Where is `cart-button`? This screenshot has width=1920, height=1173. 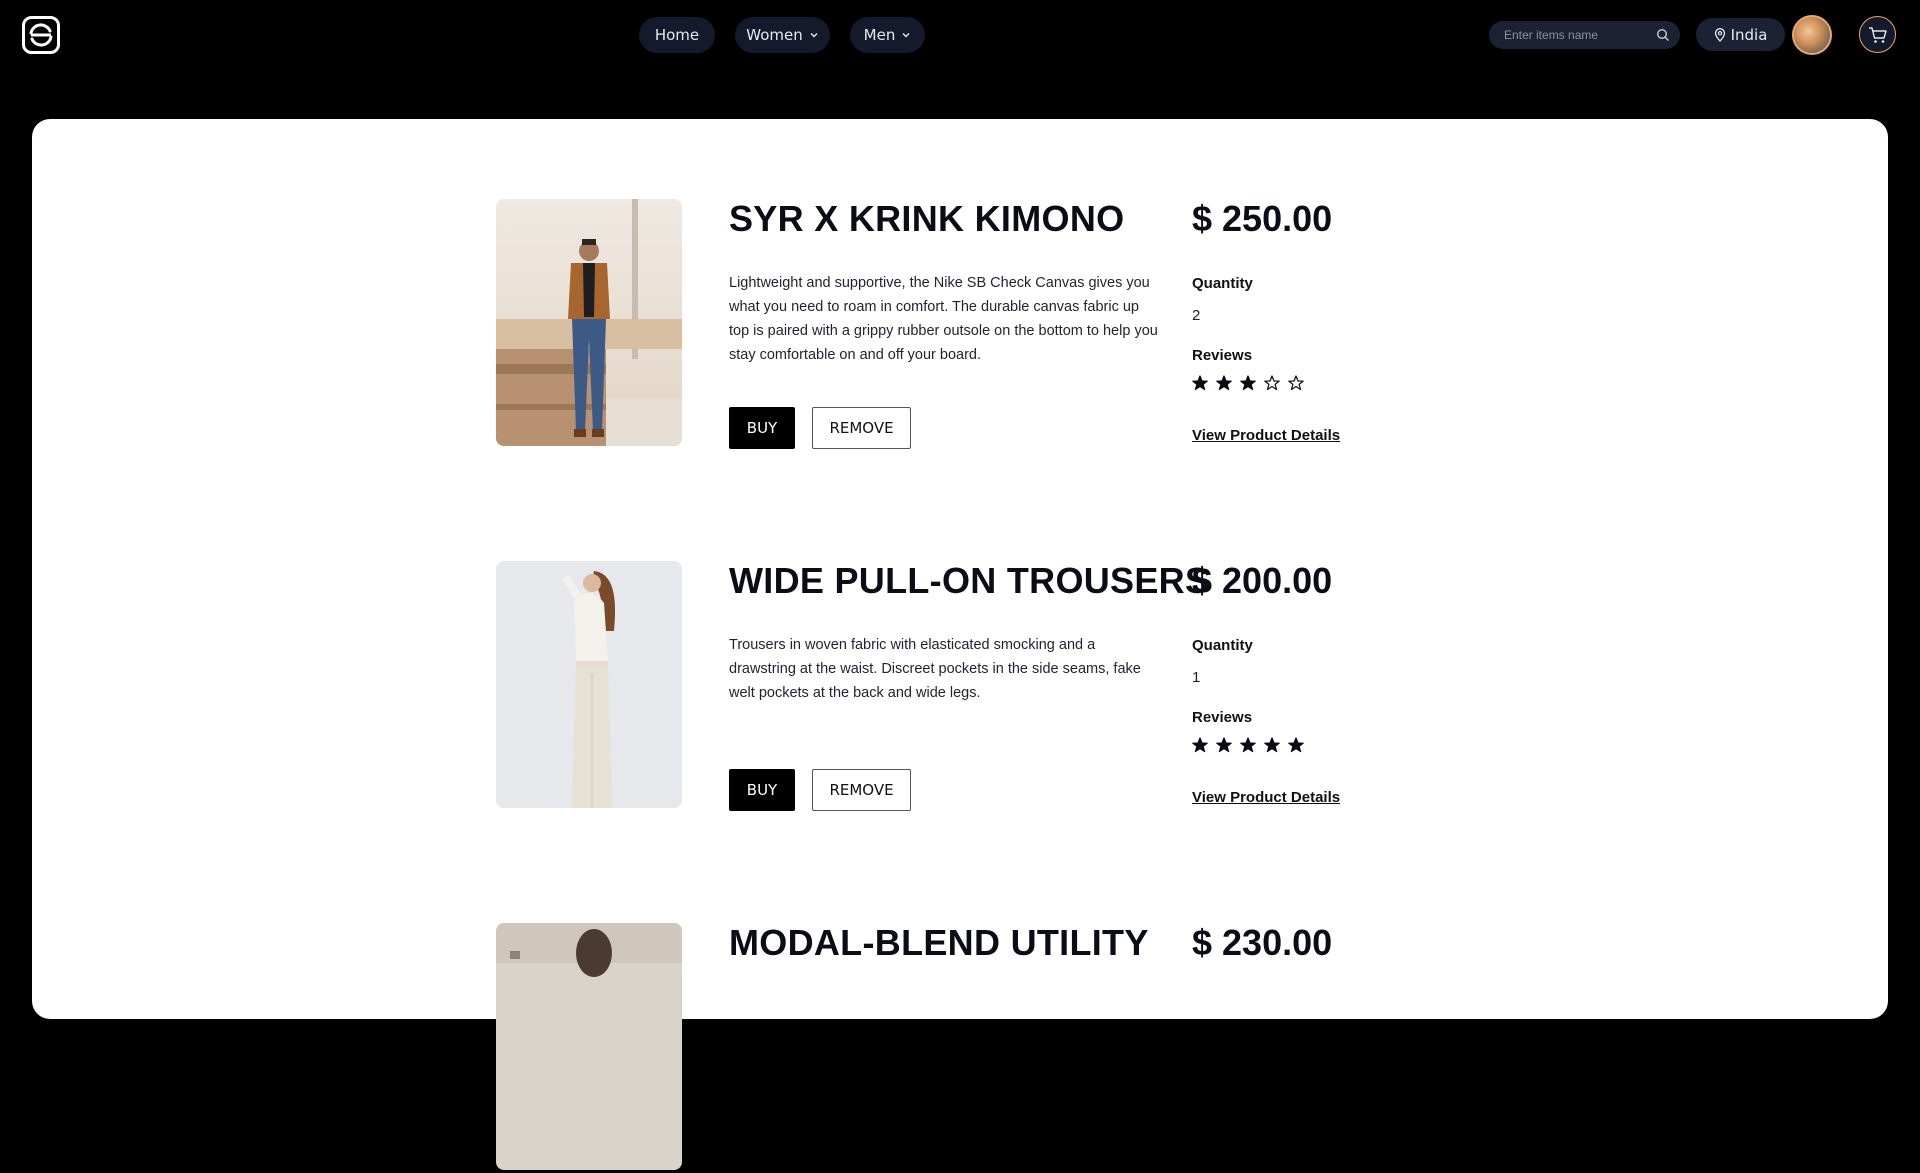
cart-button is located at coordinates (1877, 34).